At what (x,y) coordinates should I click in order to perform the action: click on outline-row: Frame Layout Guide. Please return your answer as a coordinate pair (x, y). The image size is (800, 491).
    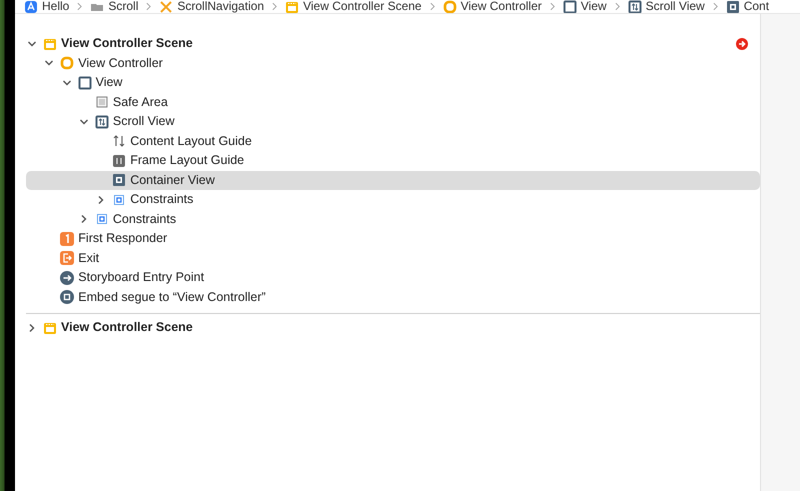
    Looking at the image, I should click on (393, 160).